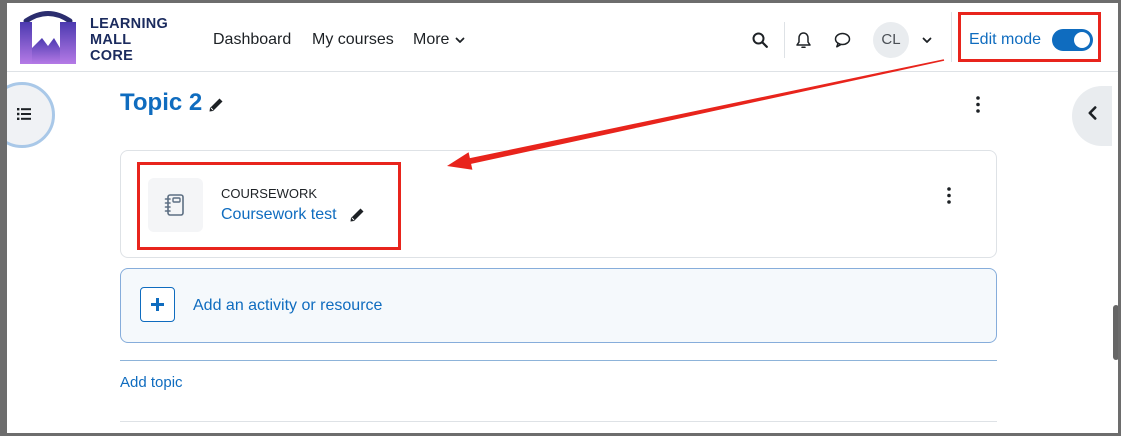  What do you see at coordinates (112, 56) in the screenshot?
I see `logo-line-3: CORE` at bounding box center [112, 56].